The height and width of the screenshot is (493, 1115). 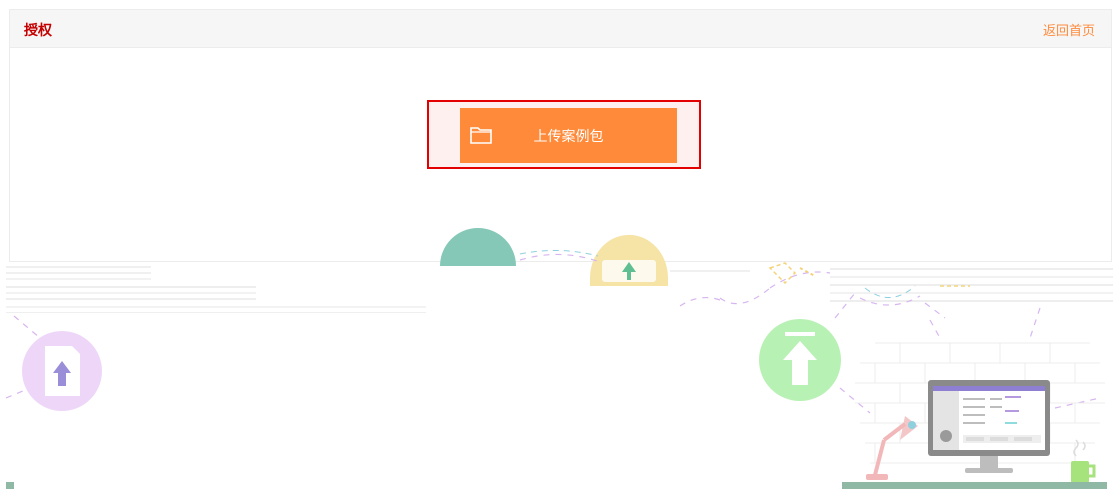 What do you see at coordinates (800, 360) in the screenshot?
I see `green-upload-icon` at bounding box center [800, 360].